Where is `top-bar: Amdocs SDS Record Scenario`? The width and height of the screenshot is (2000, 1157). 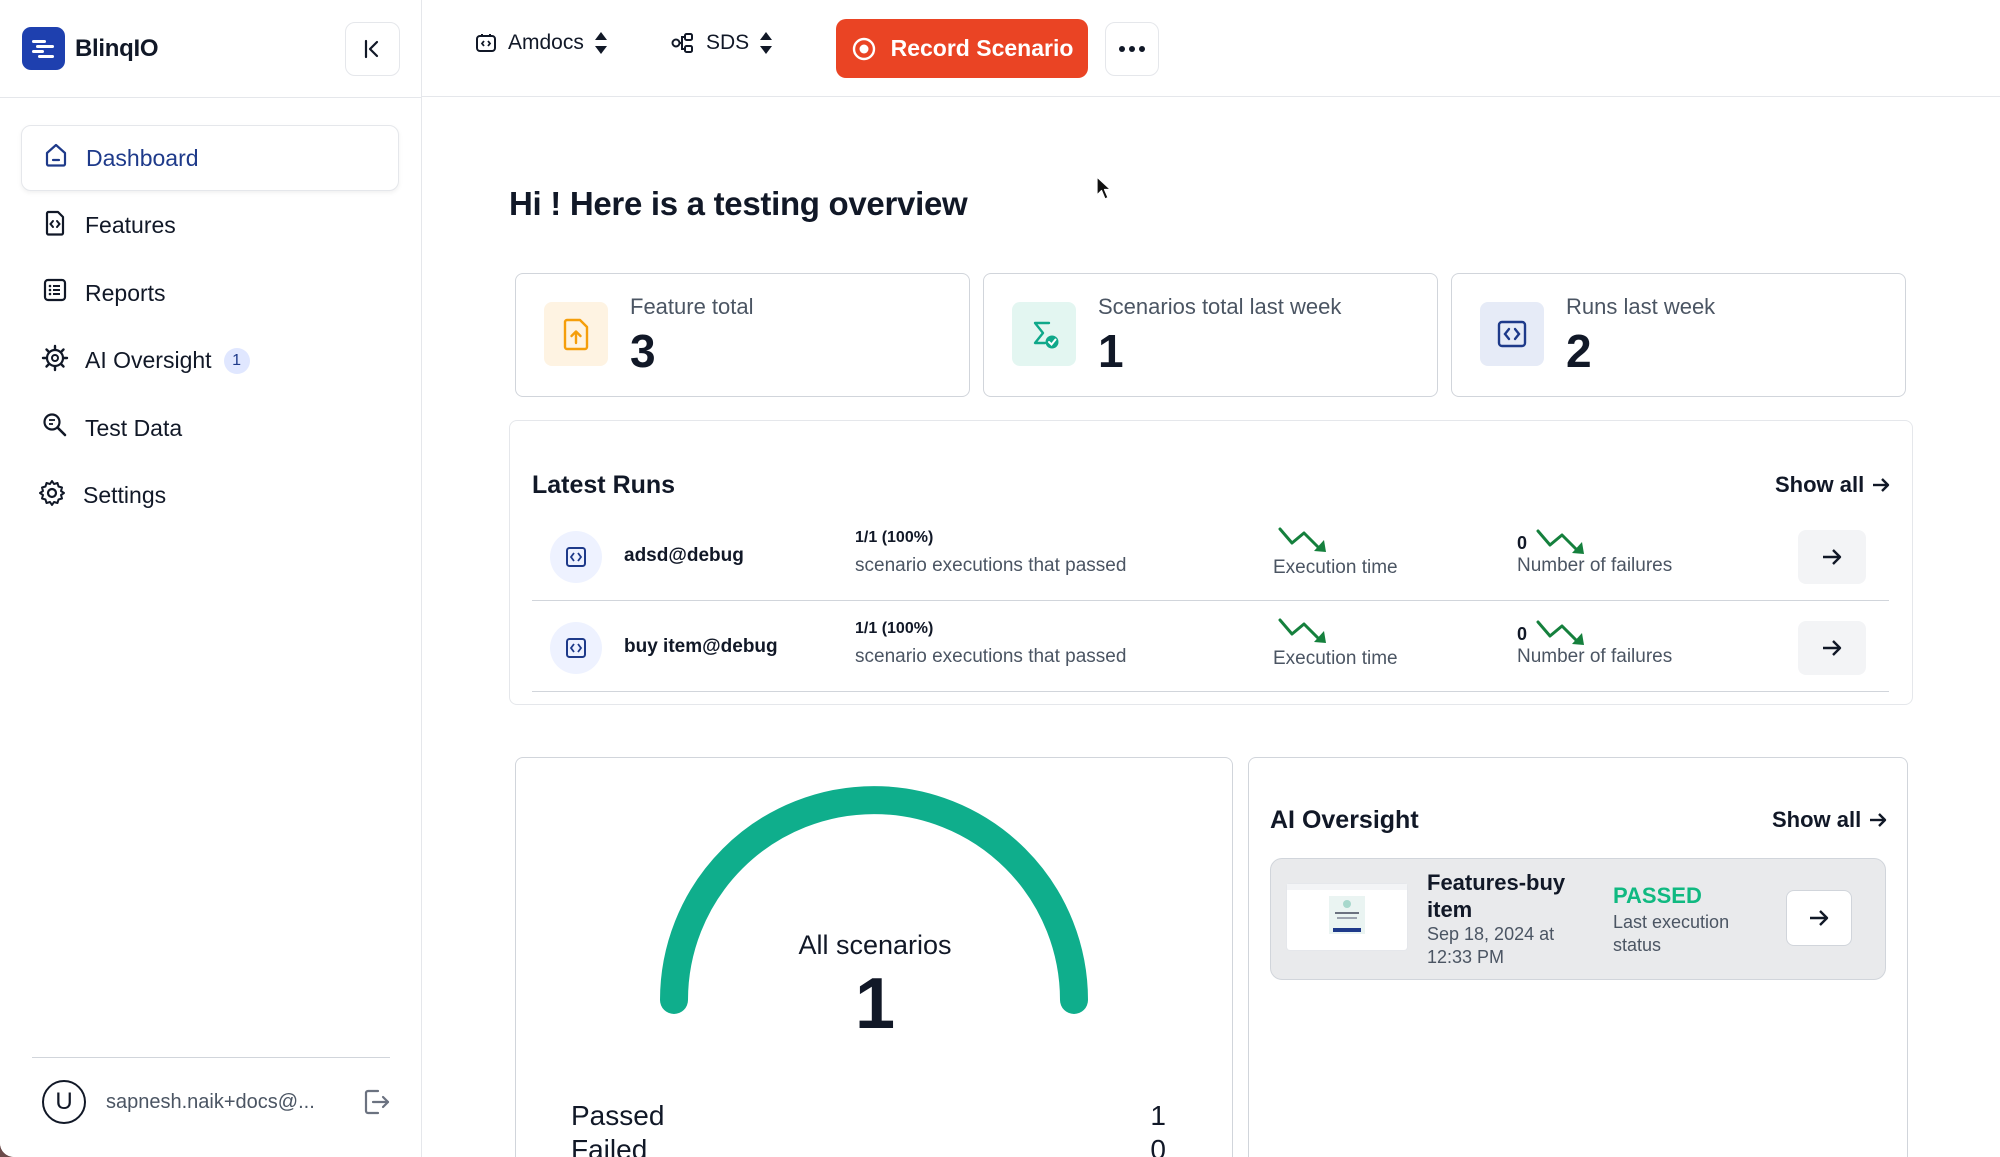 top-bar: Amdocs SDS Record Scenario is located at coordinates (1211, 48).